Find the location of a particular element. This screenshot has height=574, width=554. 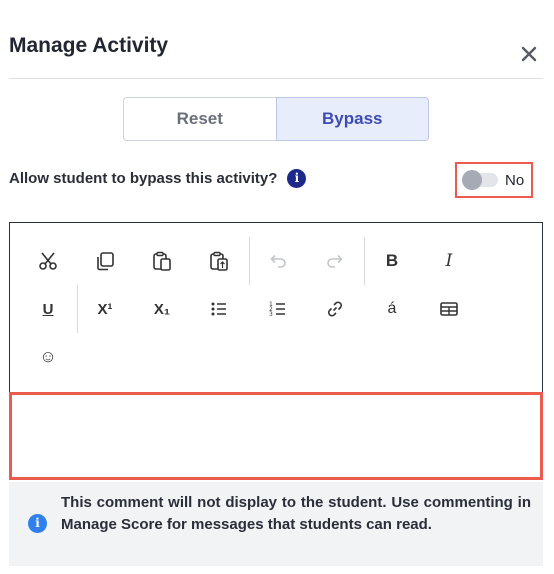

dialog-header: Manage Activity is located at coordinates (276, 56).